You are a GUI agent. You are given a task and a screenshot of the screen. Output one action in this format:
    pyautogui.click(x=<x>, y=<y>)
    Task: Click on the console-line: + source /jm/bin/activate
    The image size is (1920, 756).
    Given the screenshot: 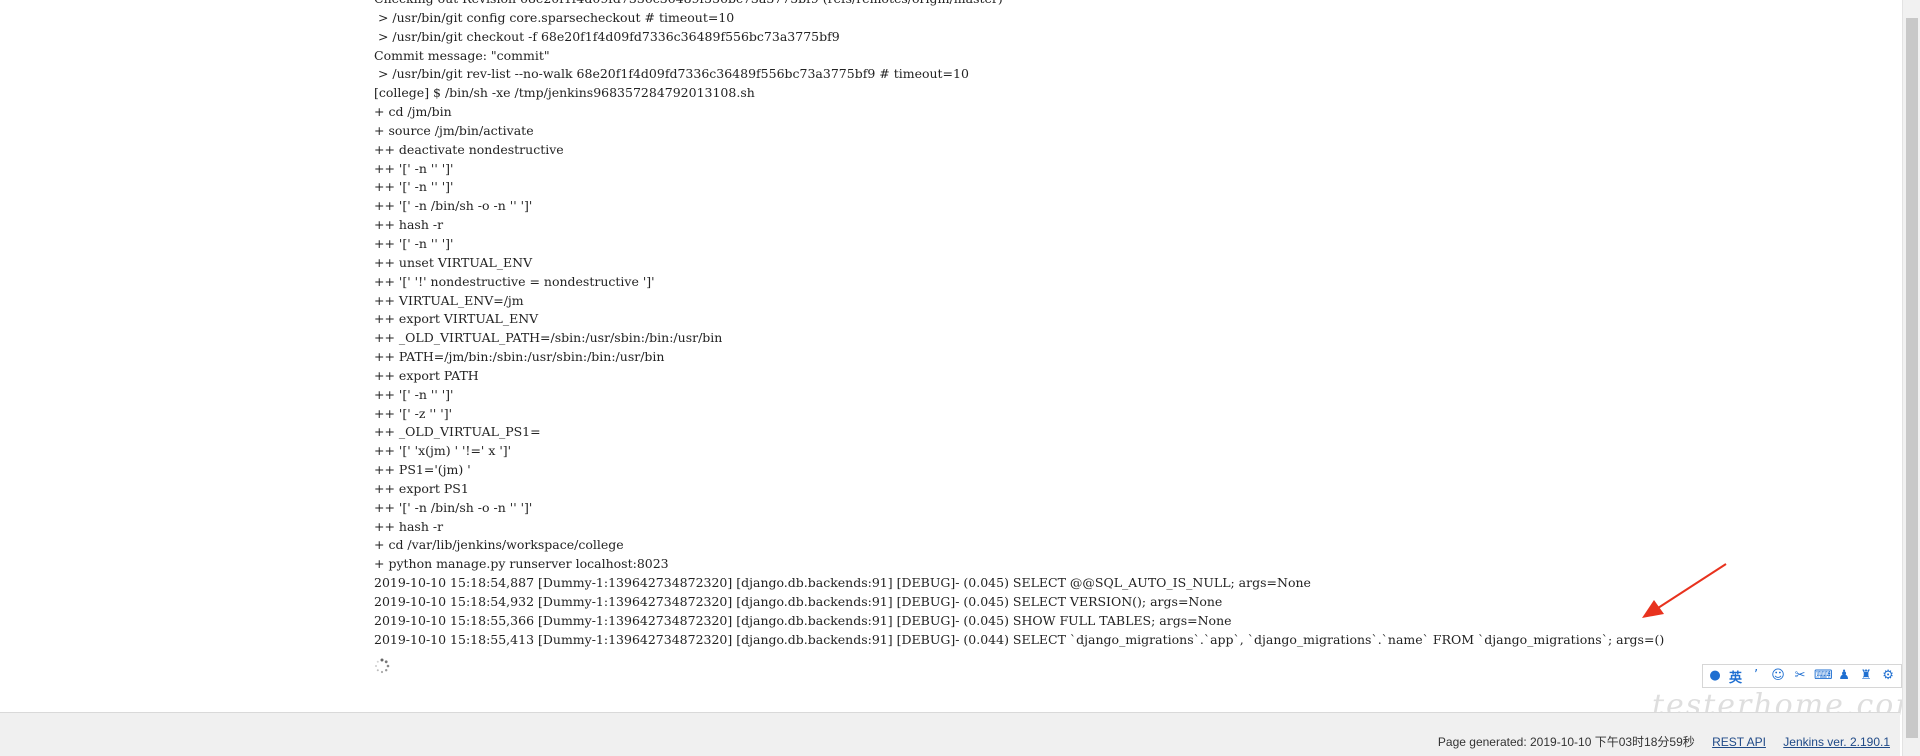 What is the action you would take?
    pyautogui.click(x=454, y=130)
    